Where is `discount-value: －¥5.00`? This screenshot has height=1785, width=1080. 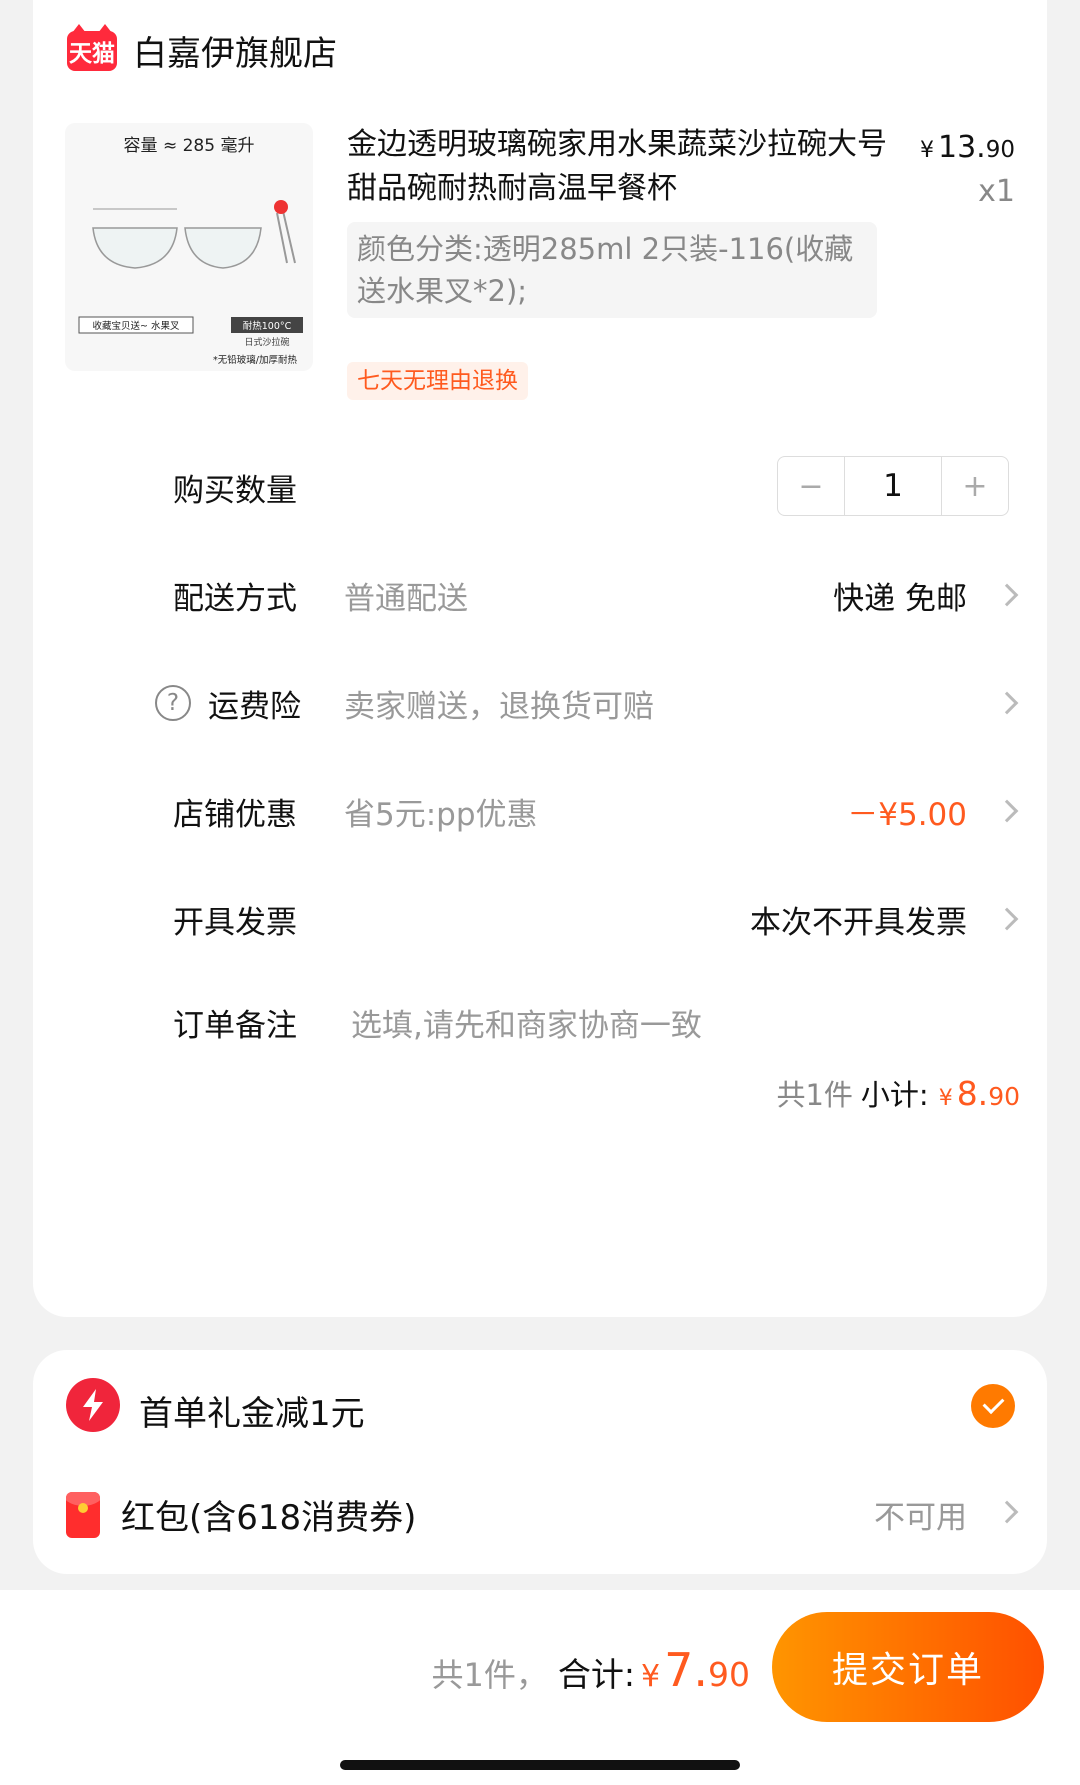 discount-value: －¥5.00 is located at coordinates (907, 814).